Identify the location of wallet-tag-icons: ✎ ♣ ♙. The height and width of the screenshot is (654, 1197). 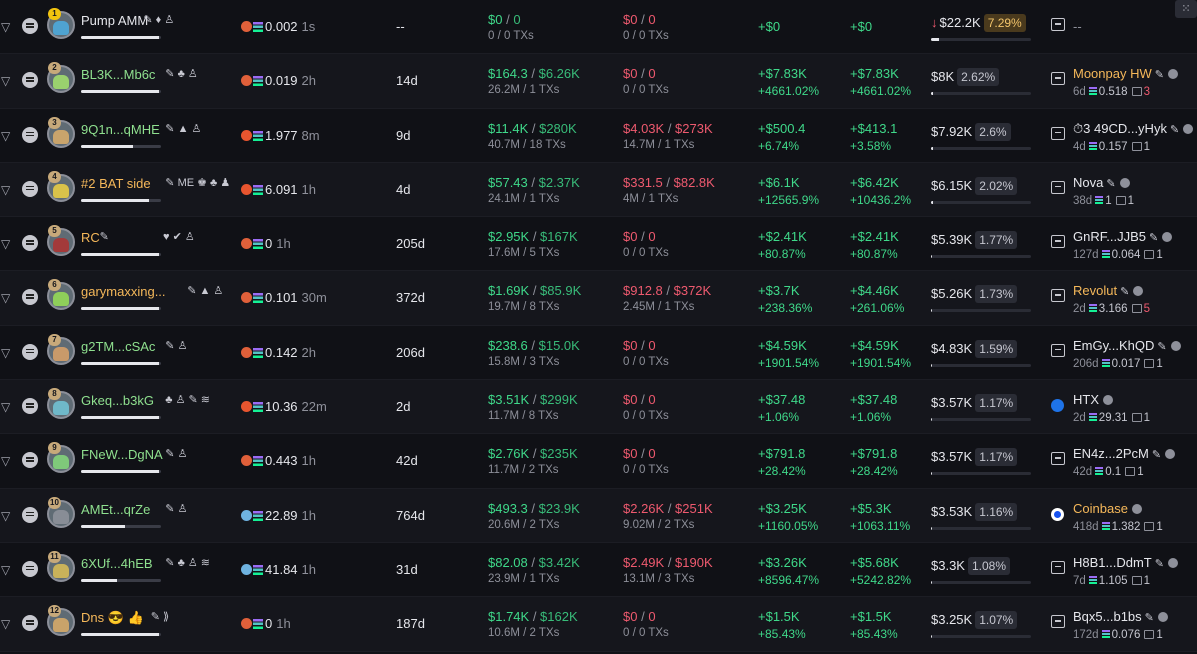
(181, 73).